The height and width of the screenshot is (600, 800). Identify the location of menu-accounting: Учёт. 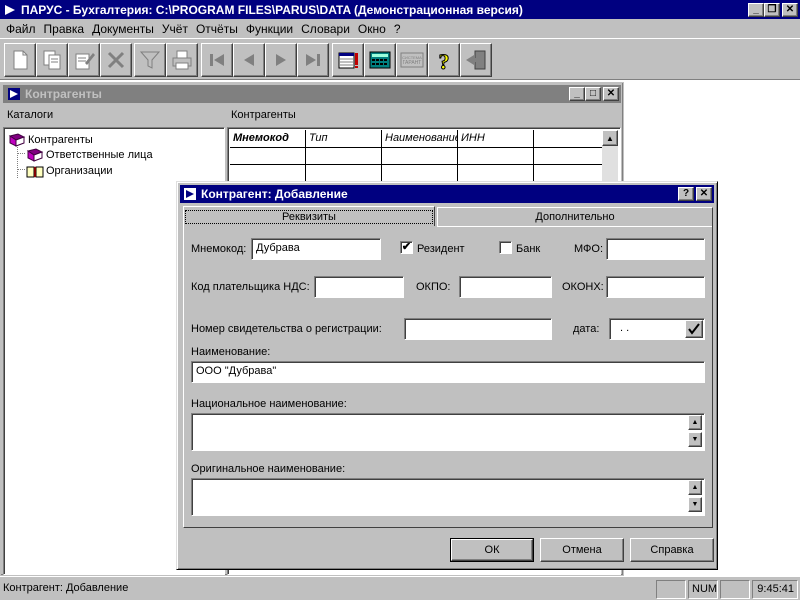
(175, 29).